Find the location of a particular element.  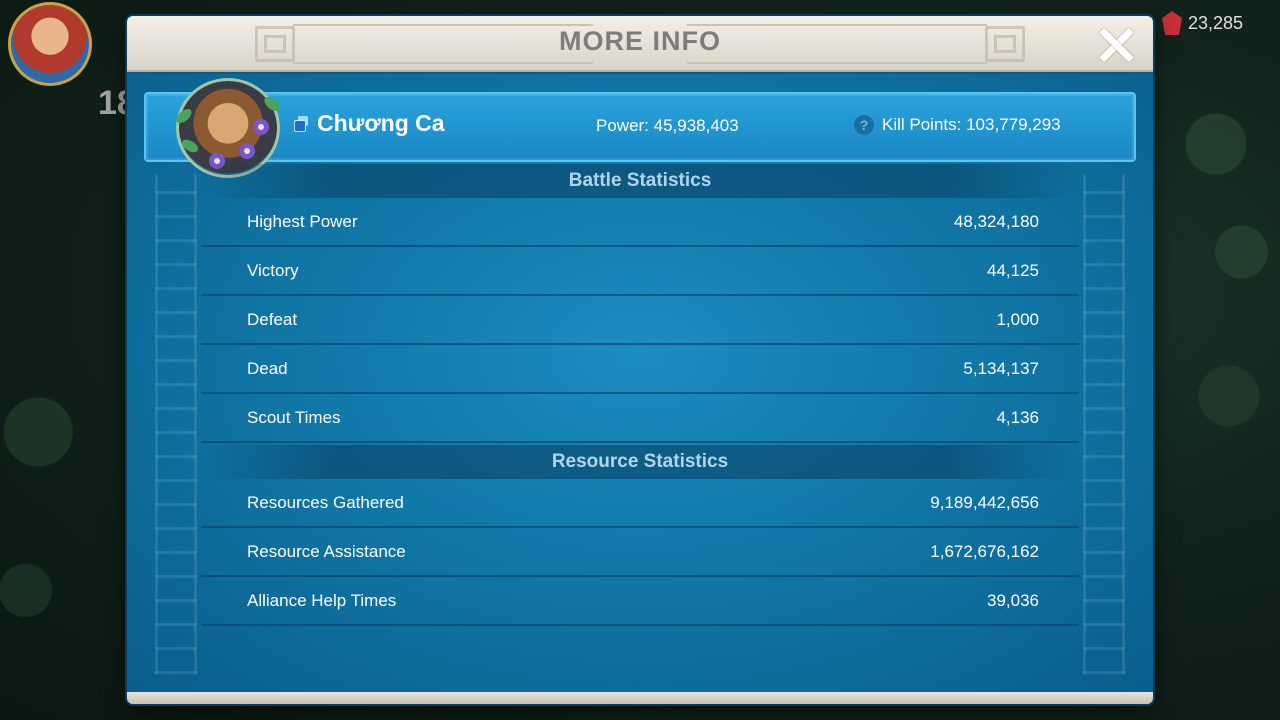

stat-value: 5,134,137 is located at coordinates (1001, 368).